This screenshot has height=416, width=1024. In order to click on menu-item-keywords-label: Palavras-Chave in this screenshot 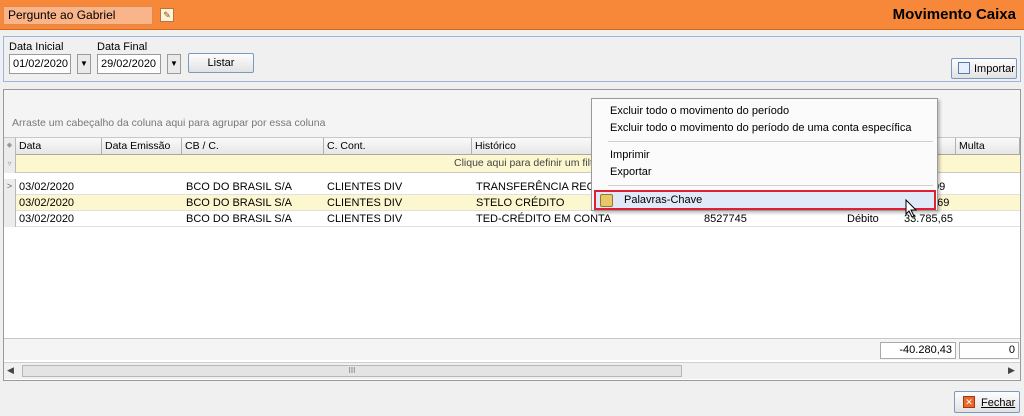, I will do `click(663, 200)`.